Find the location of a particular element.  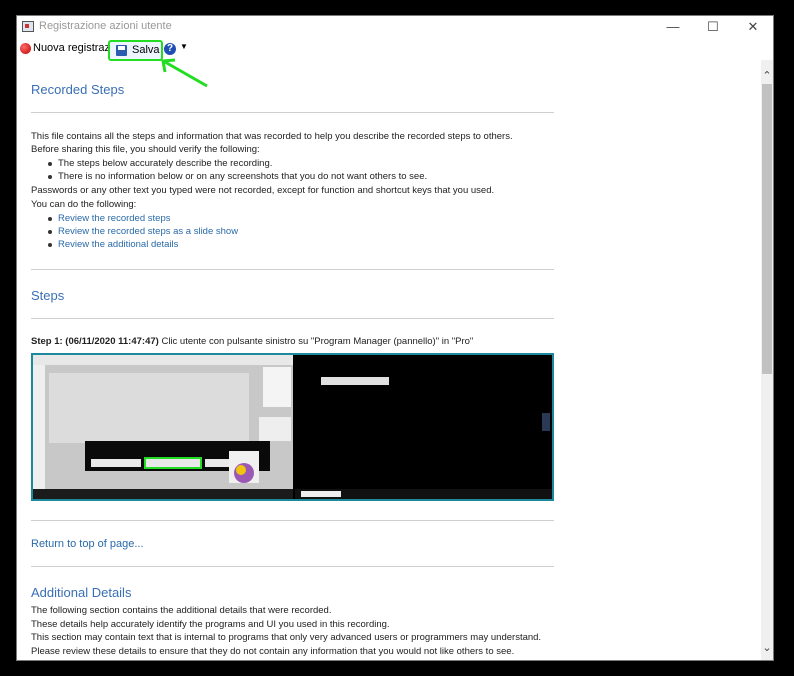

help-icon: ? is located at coordinates (170, 49).